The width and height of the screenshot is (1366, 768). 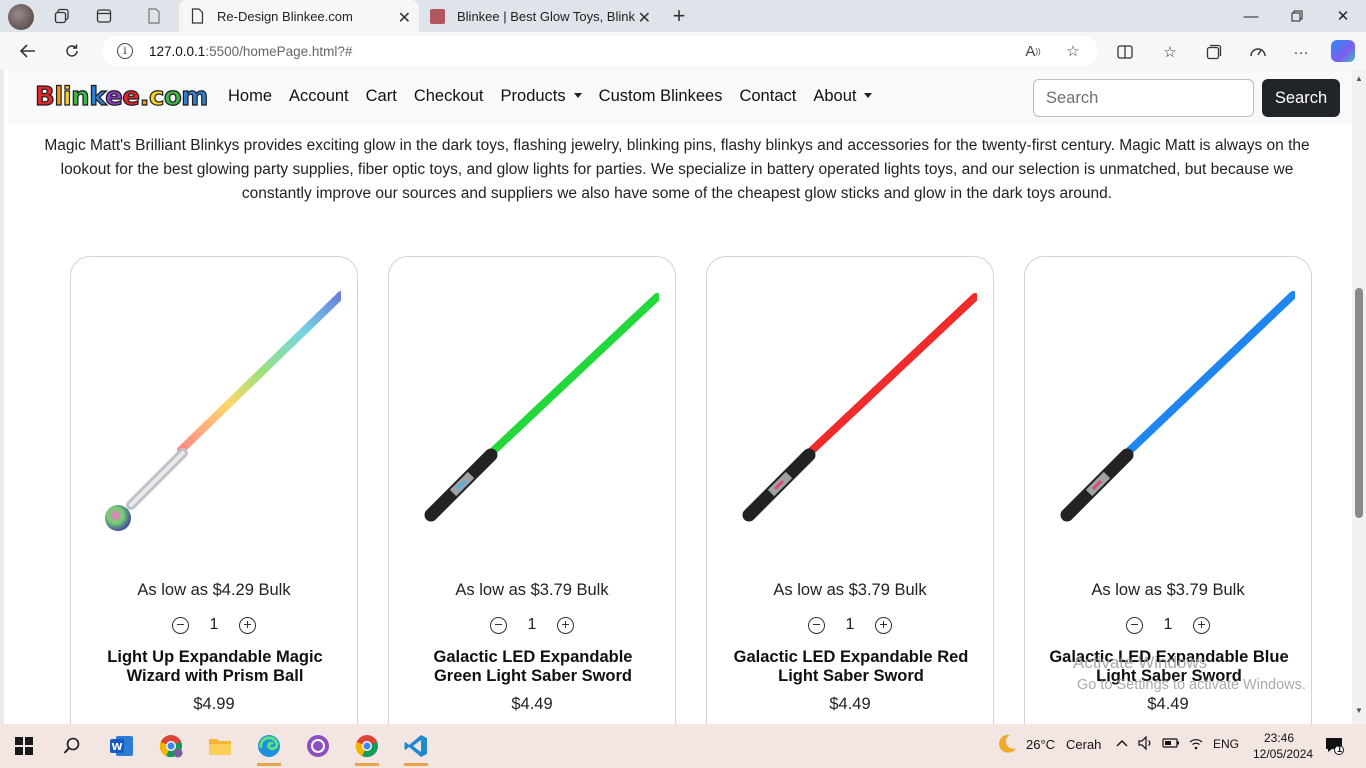 I want to click on edge-icon, so click(x=269, y=748).